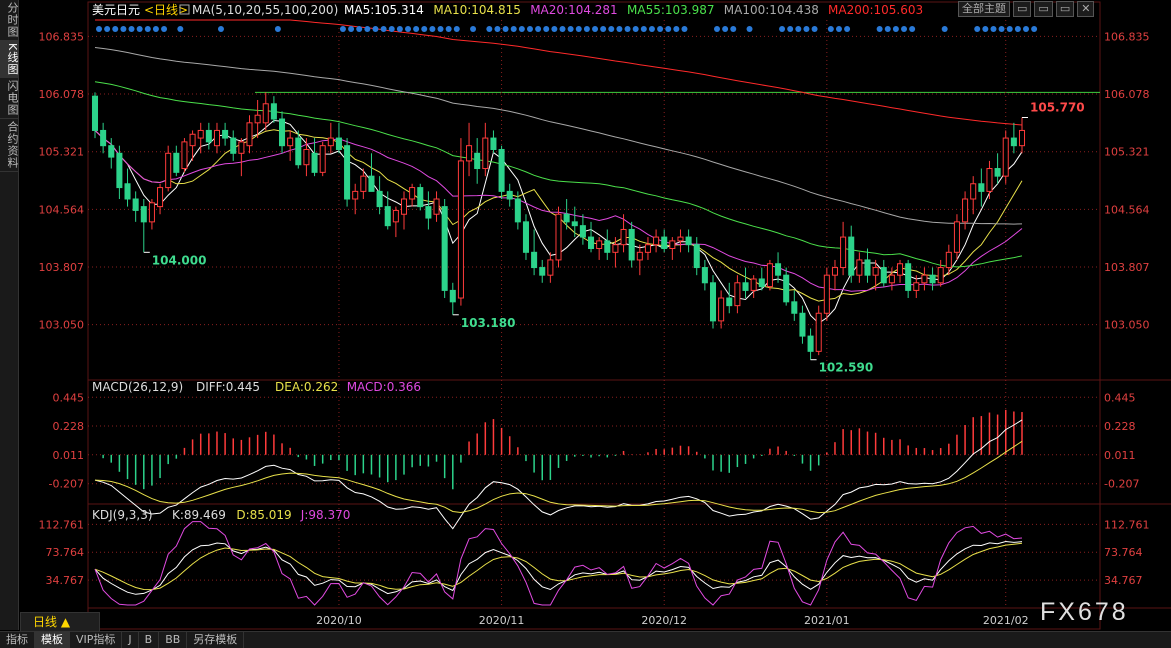 The height and width of the screenshot is (648, 1171). What do you see at coordinates (228, 387) in the screenshot?
I see `macd-value-0: DIFF:0.445` at bounding box center [228, 387].